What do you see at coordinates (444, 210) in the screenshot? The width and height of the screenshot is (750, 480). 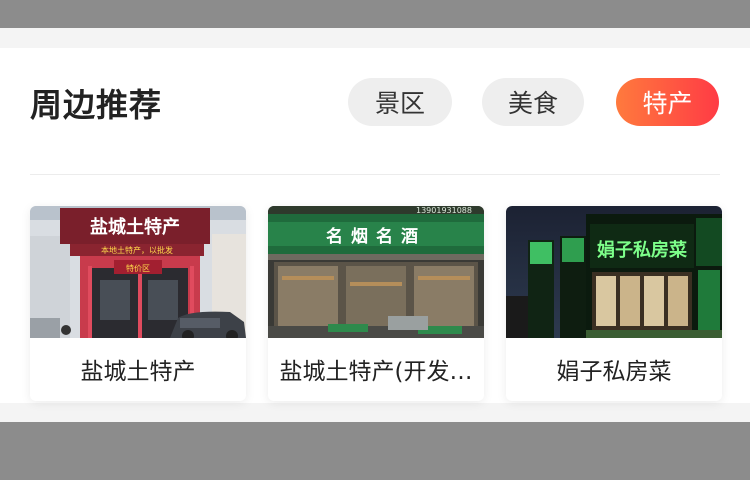 I see `photo-phone-text: 13901931088` at bounding box center [444, 210].